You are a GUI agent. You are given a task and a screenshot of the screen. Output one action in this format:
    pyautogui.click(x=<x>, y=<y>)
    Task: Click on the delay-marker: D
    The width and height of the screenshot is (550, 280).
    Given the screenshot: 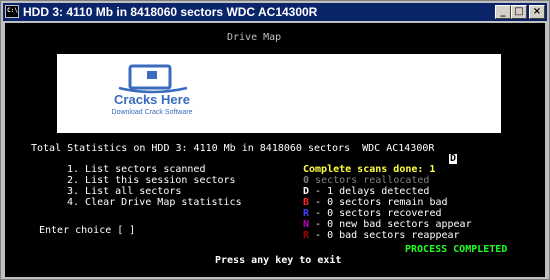 What is the action you would take?
    pyautogui.click(x=453, y=158)
    